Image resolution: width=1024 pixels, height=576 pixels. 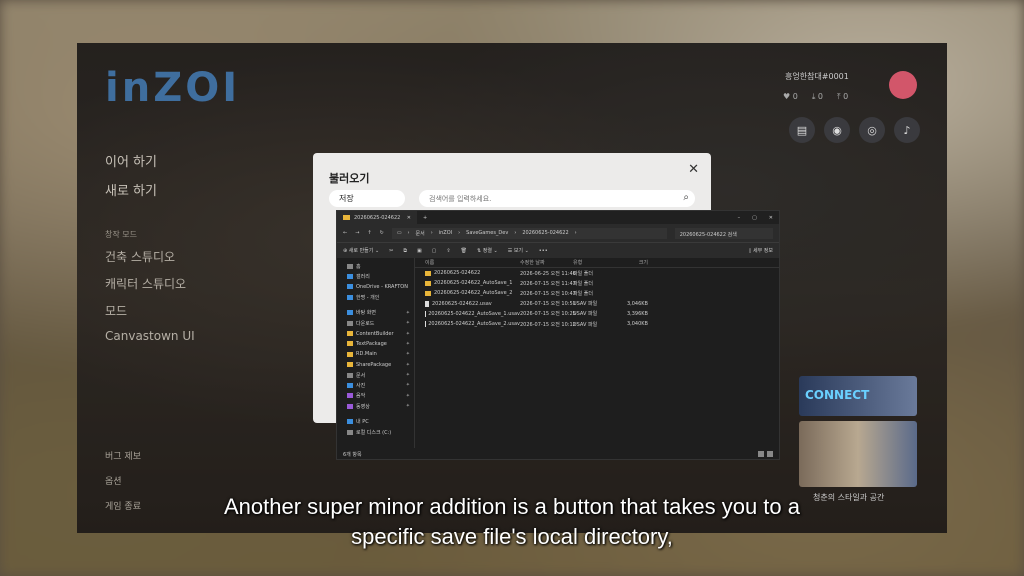 I want to click on refresh-icon: ↻, so click(x=382, y=233).